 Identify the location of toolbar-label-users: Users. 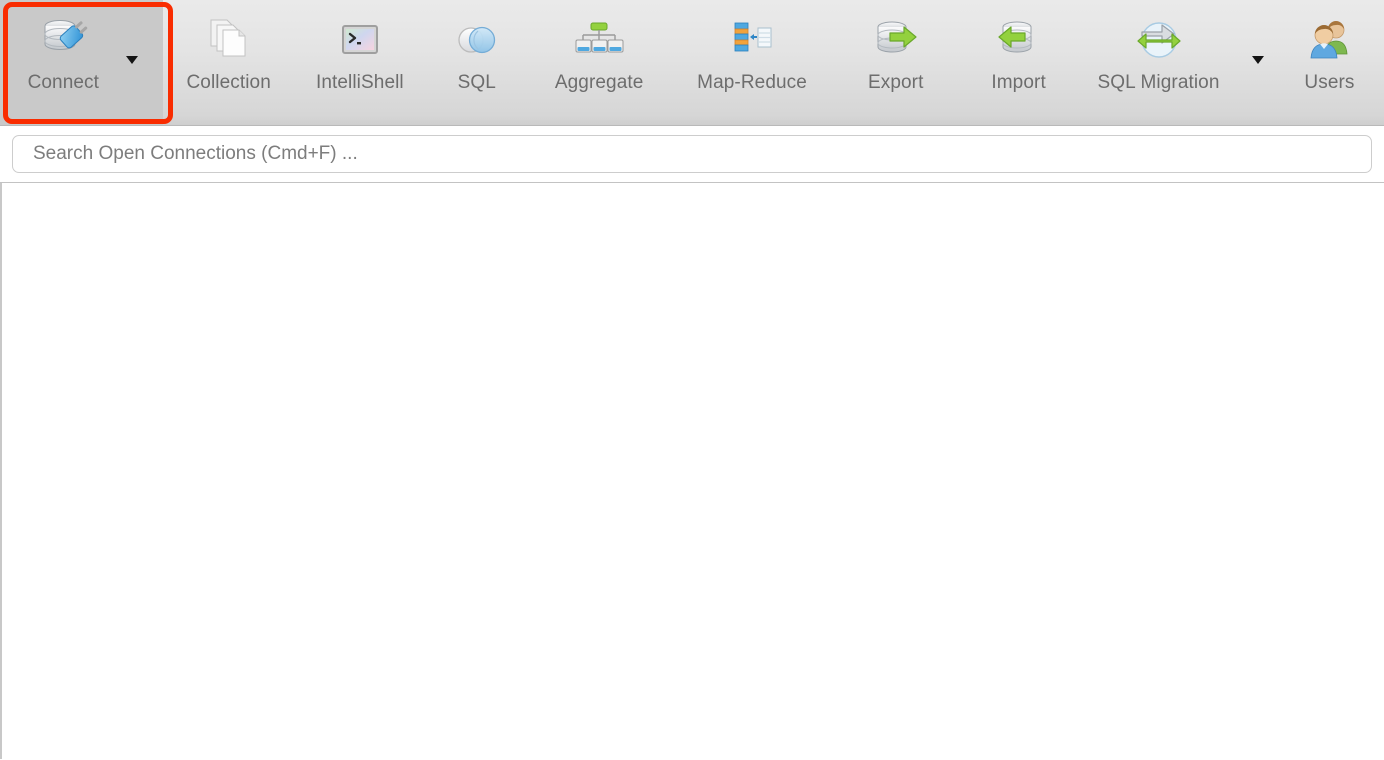
(1329, 82).